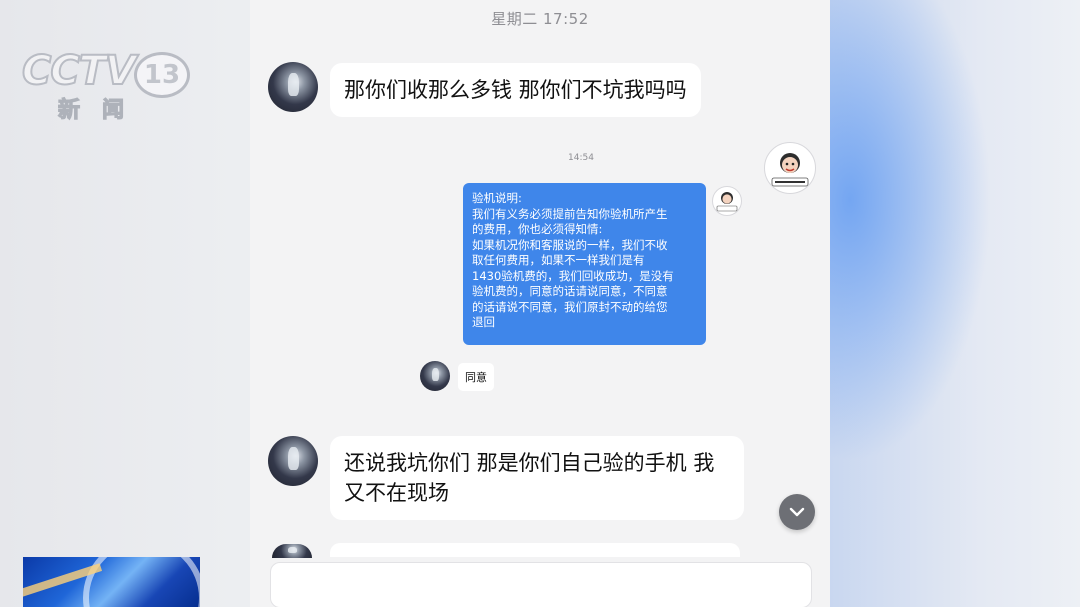  Describe the element at coordinates (541, 584) in the screenshot. I see `message-input` at that location.